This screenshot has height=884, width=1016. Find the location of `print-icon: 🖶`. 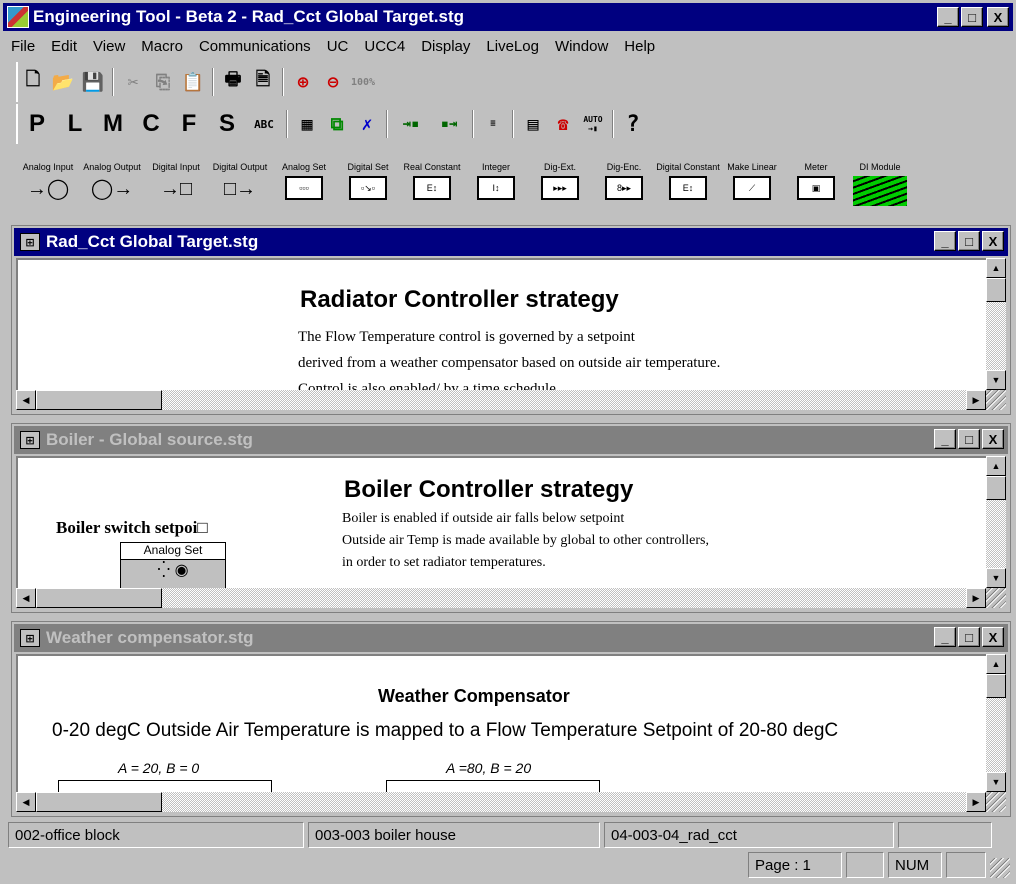

print-icon: 🖶 is located at coordinates (233, 82).